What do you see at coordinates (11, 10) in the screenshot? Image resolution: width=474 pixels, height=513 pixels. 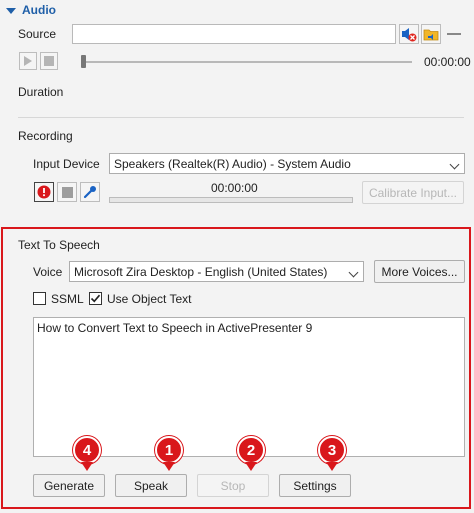 I see `collapse-triangle-icon` at bounding box center [11, 10].